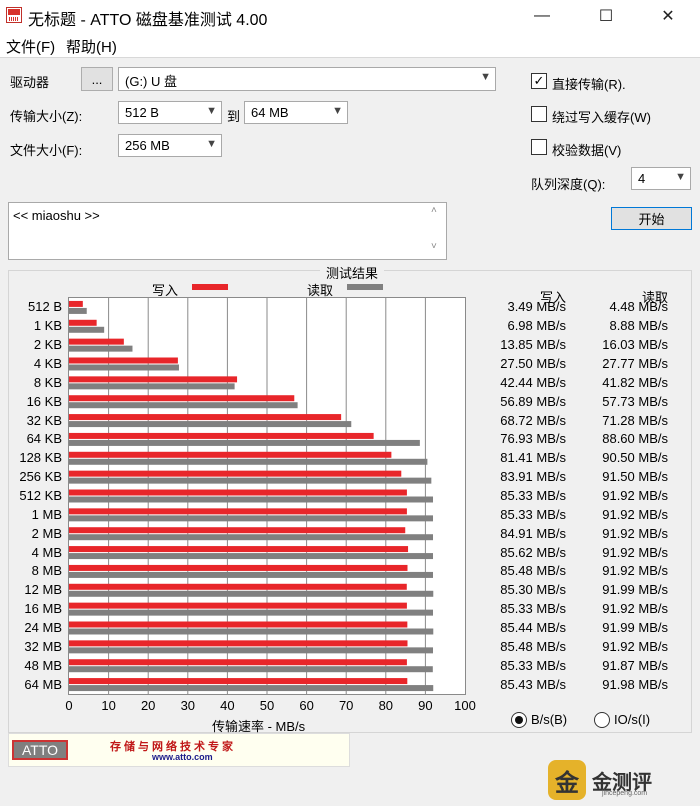 The width and height of the screenshot is (700, 806). I want to click on read-value: 91.98 MB/s, so click(635, 684).